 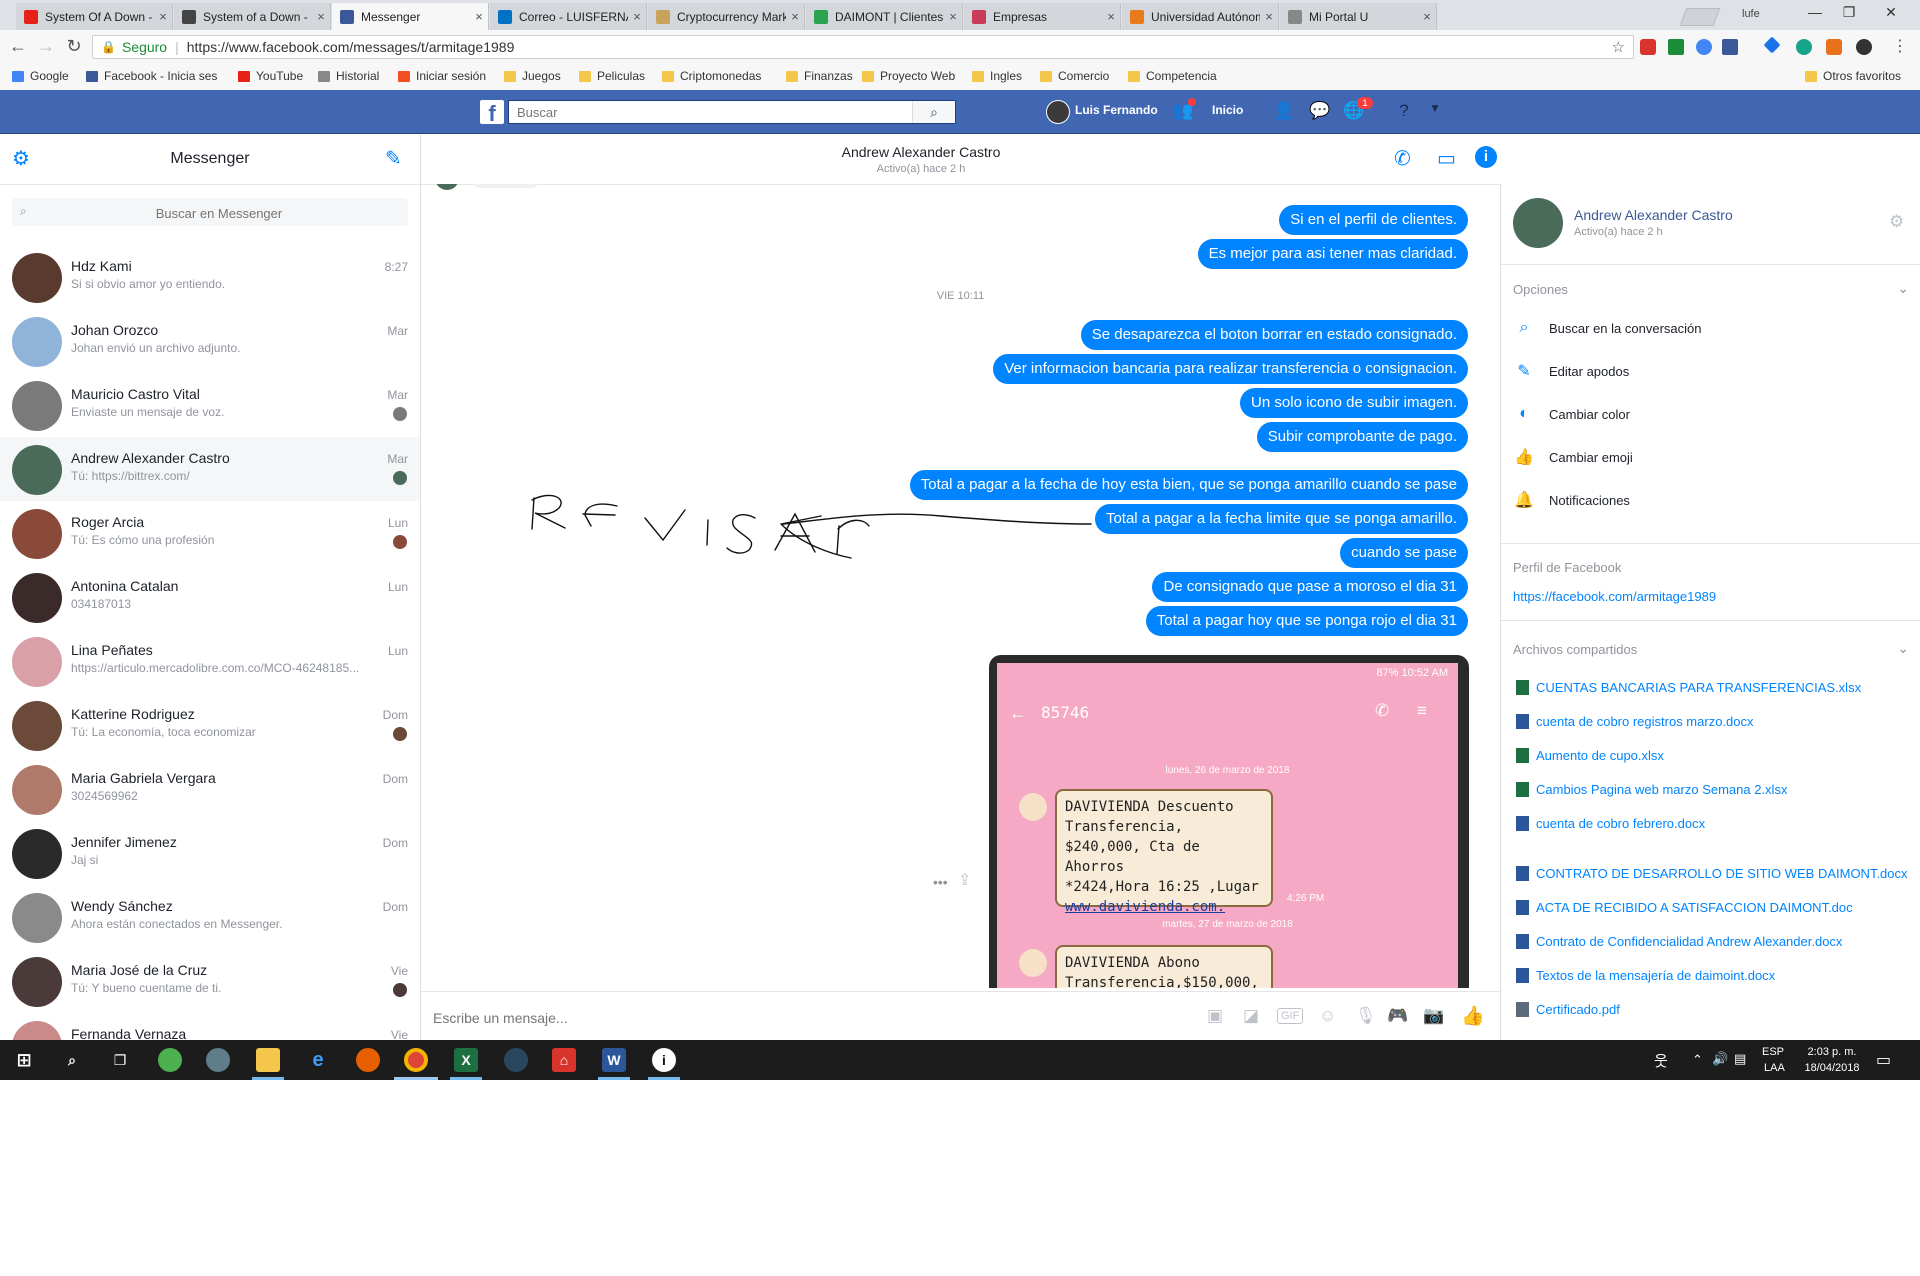 What do you see at coordinates (1614, 596) in the screenshot?
I see `profile-url-link: https://facebook.com/armitage1989` at bounding box center [1614, 596].